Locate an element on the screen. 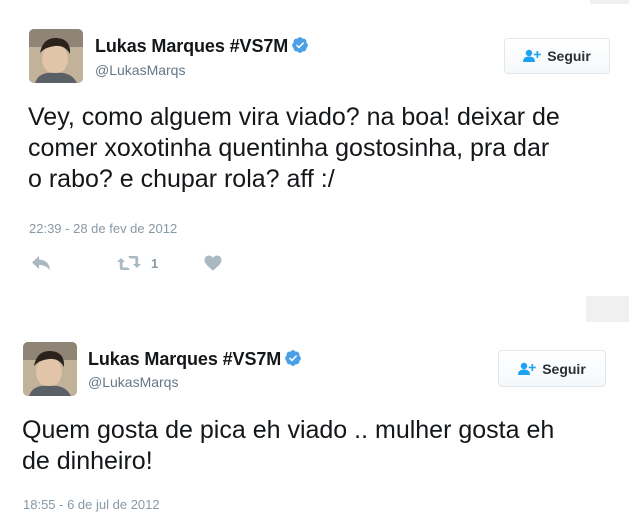 The image size is (629, 526). like-button is located at coordinates (213, 263).